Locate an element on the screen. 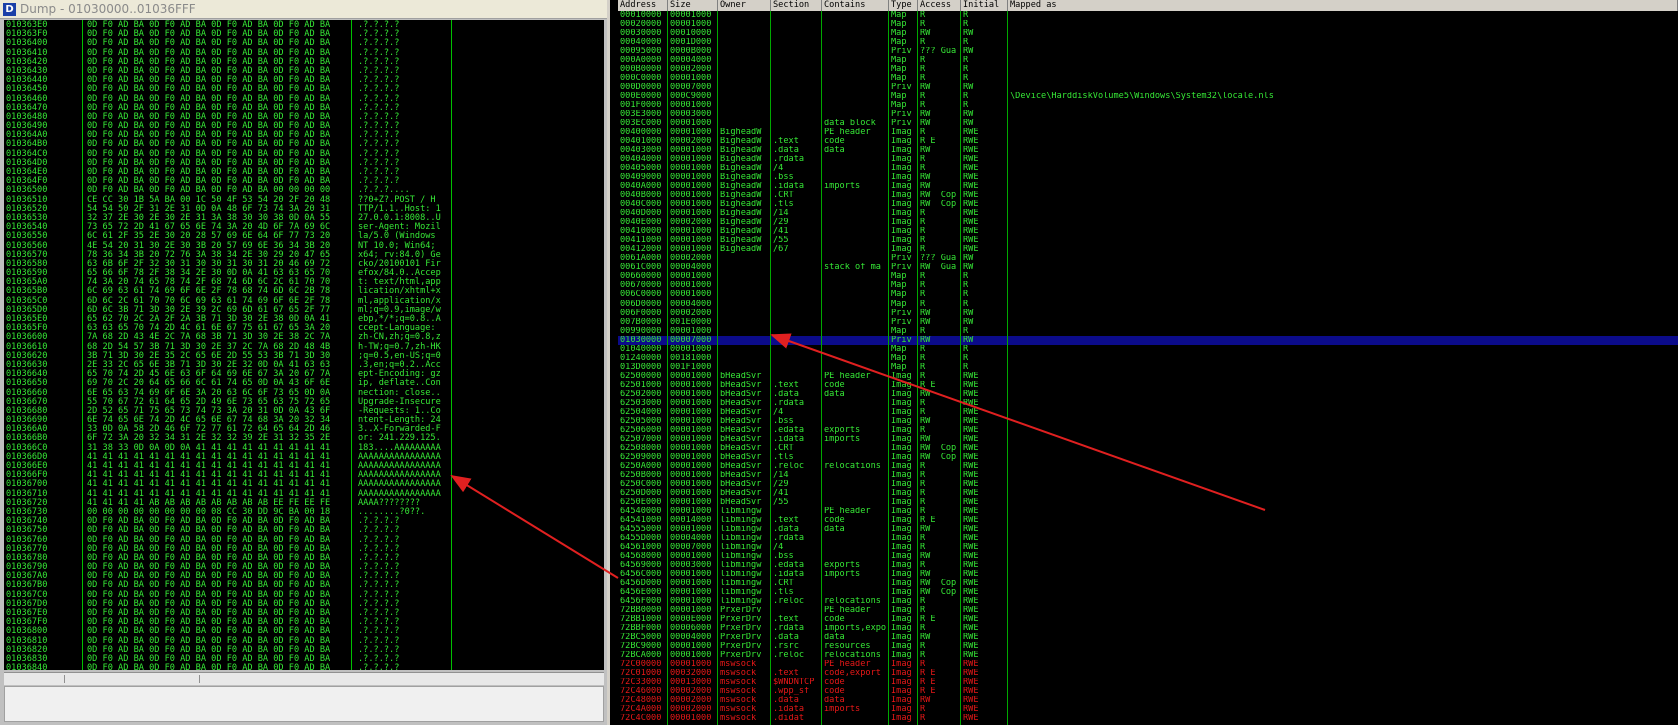 The image size is (1678, 725). memory-map-row: 62504000 00001000 bHeadSvr/4 Imag R RWE is located at coordinates (1148, 412).